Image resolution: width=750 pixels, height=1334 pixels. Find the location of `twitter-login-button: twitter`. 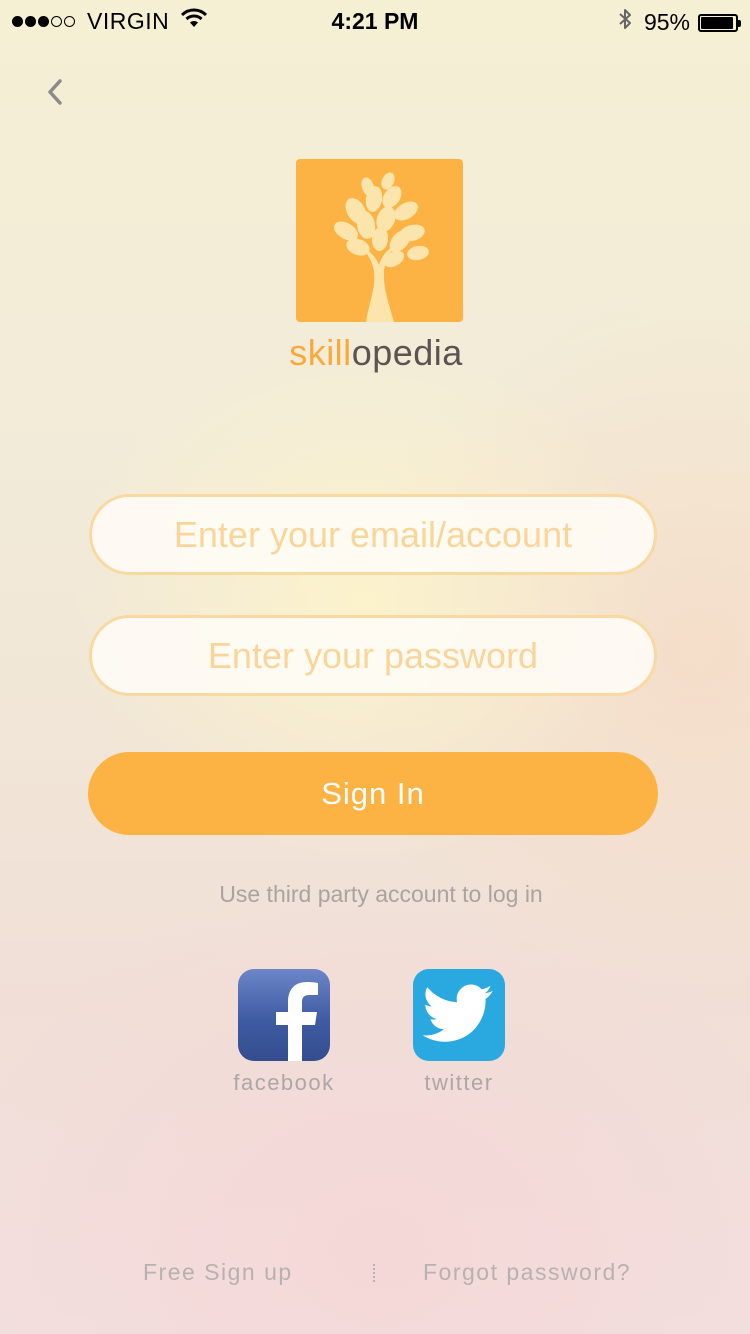

twitter-login-button: twitter is located at coordinates (459, 1032).